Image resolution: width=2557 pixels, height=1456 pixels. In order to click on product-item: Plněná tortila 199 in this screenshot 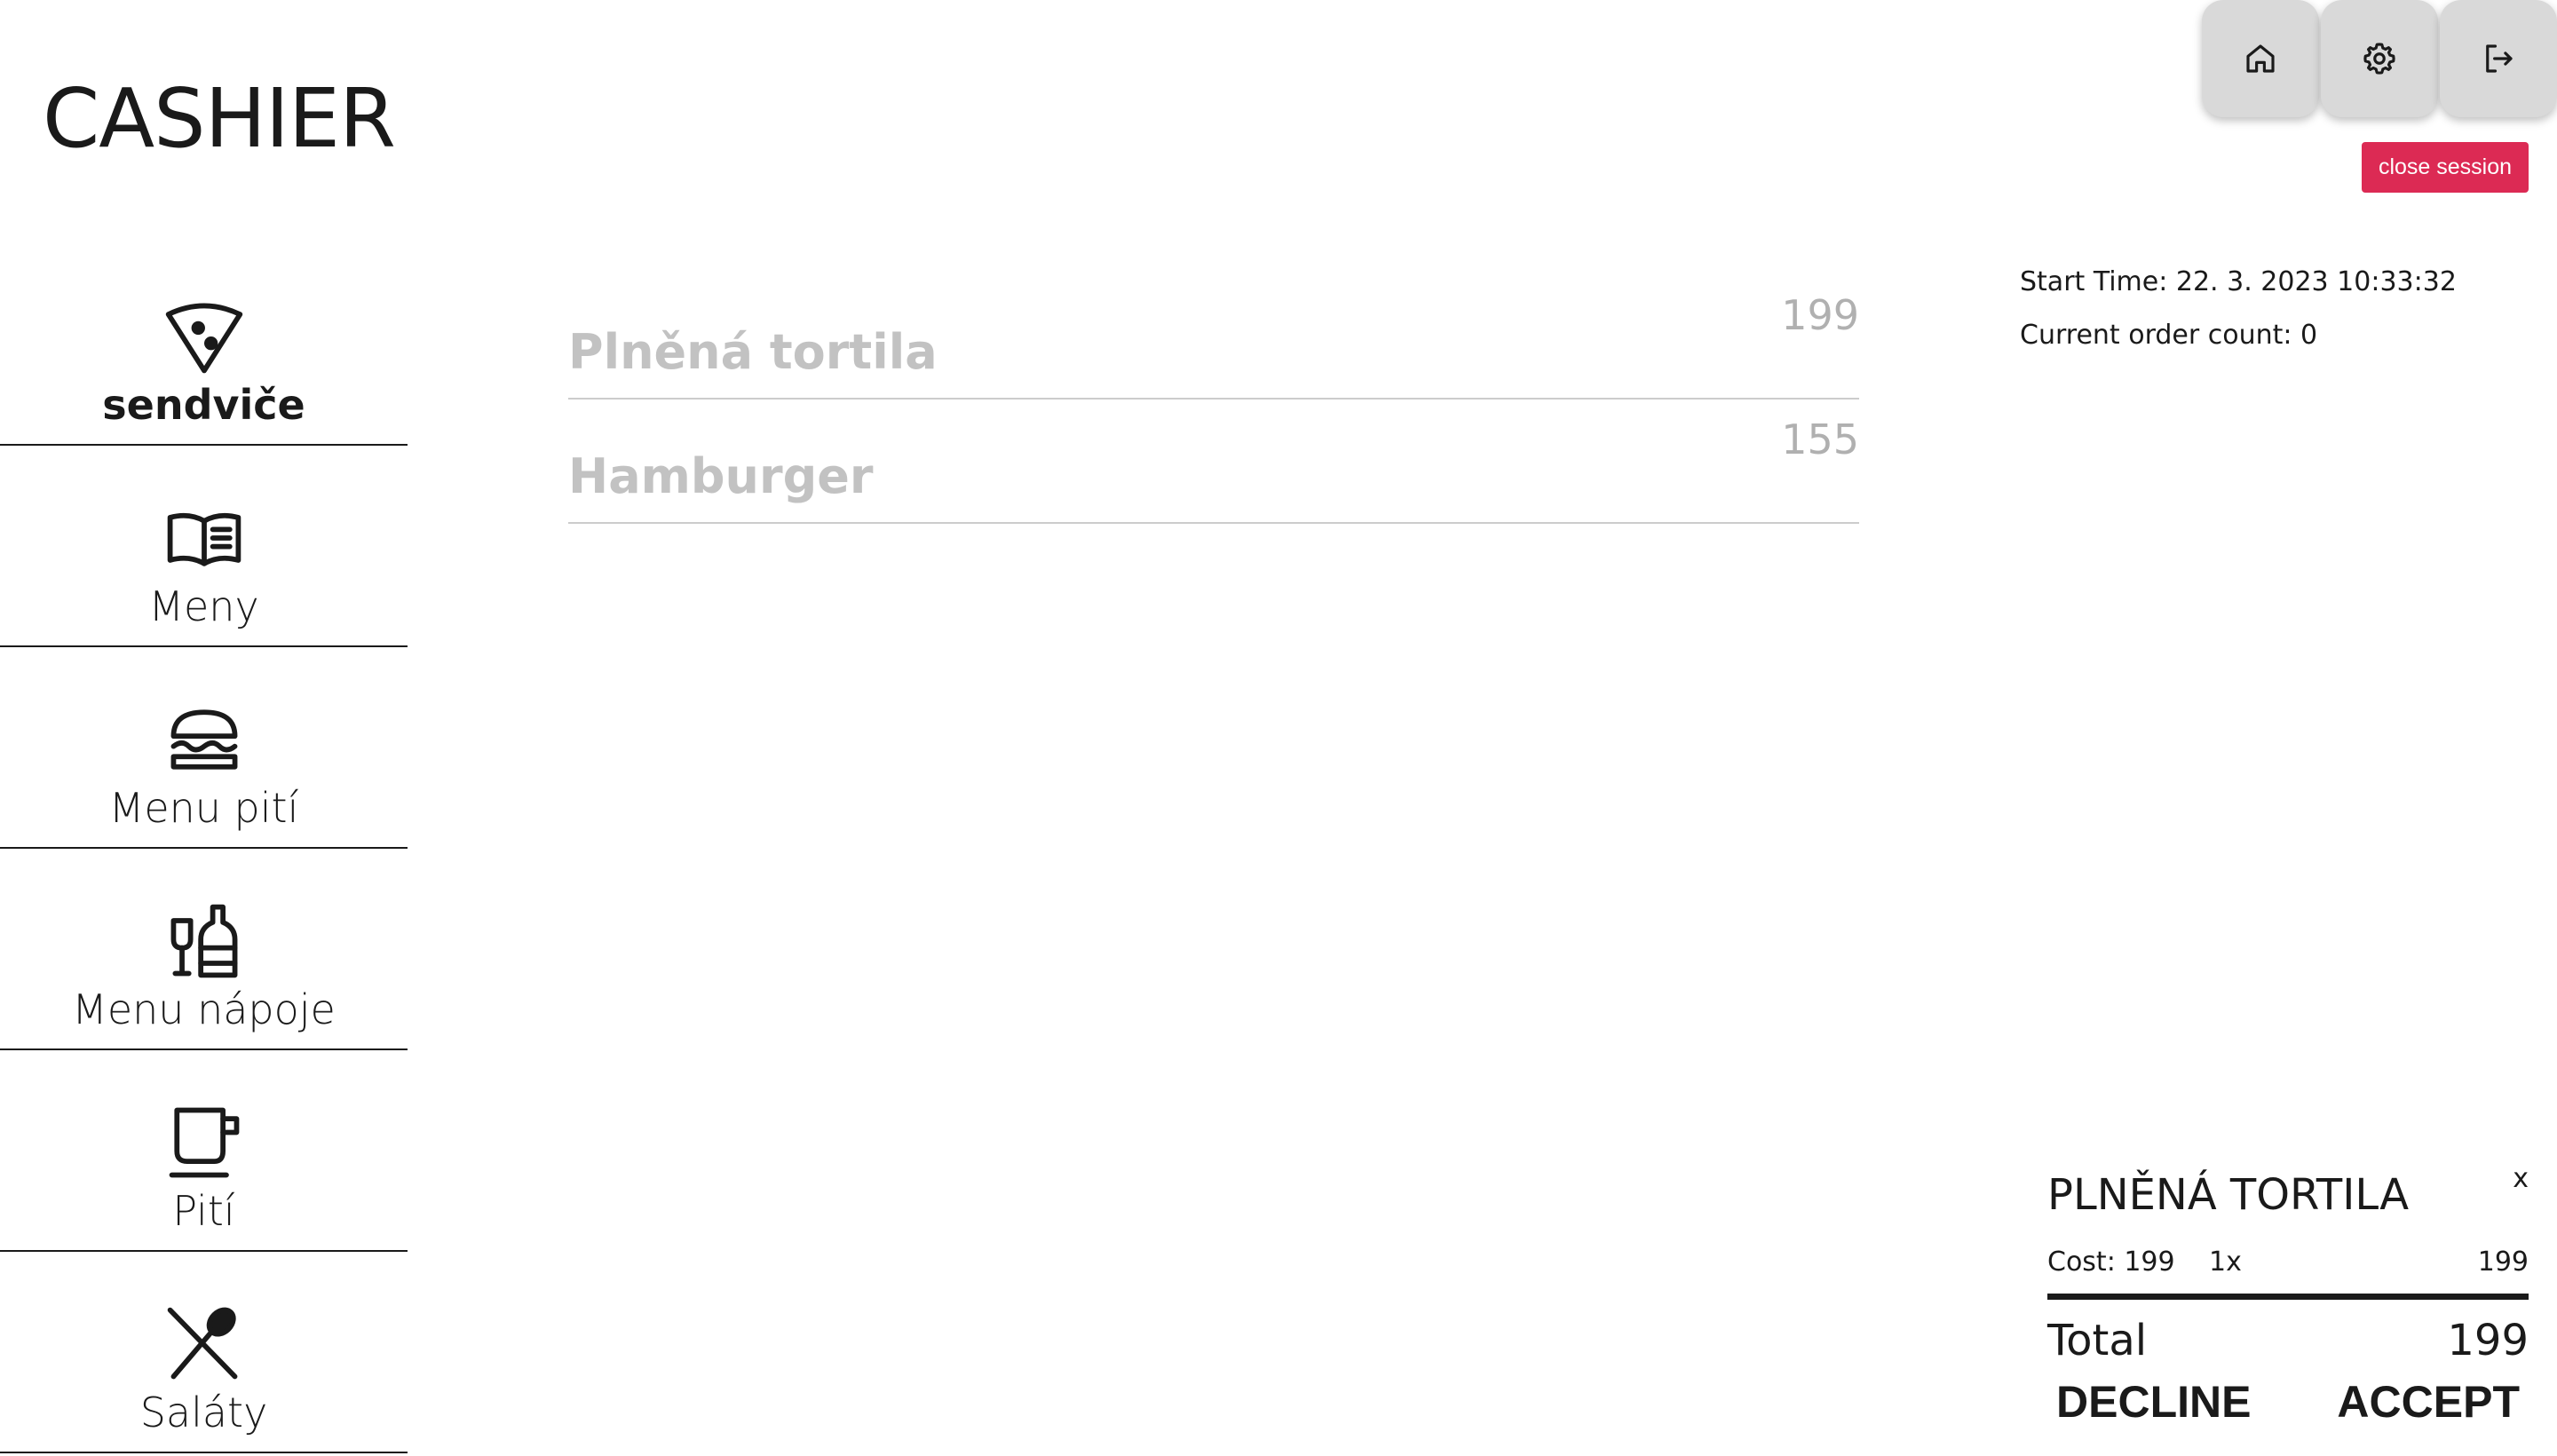, I will do `click(1213, 337)`.